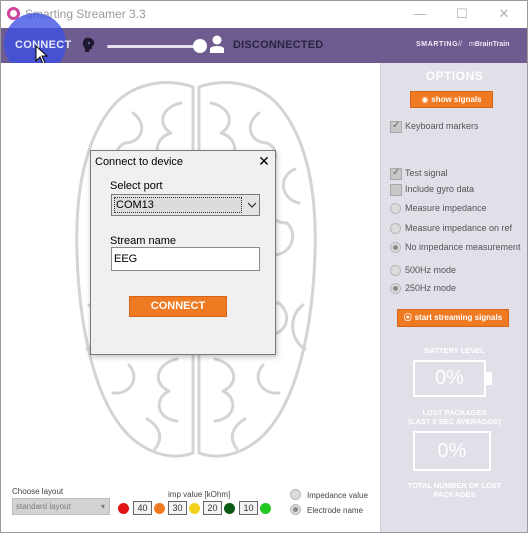 The width and height of the screenshot is (528, 533). I want to click on include-gyro-label: Include gyro data, so click(440, 189).